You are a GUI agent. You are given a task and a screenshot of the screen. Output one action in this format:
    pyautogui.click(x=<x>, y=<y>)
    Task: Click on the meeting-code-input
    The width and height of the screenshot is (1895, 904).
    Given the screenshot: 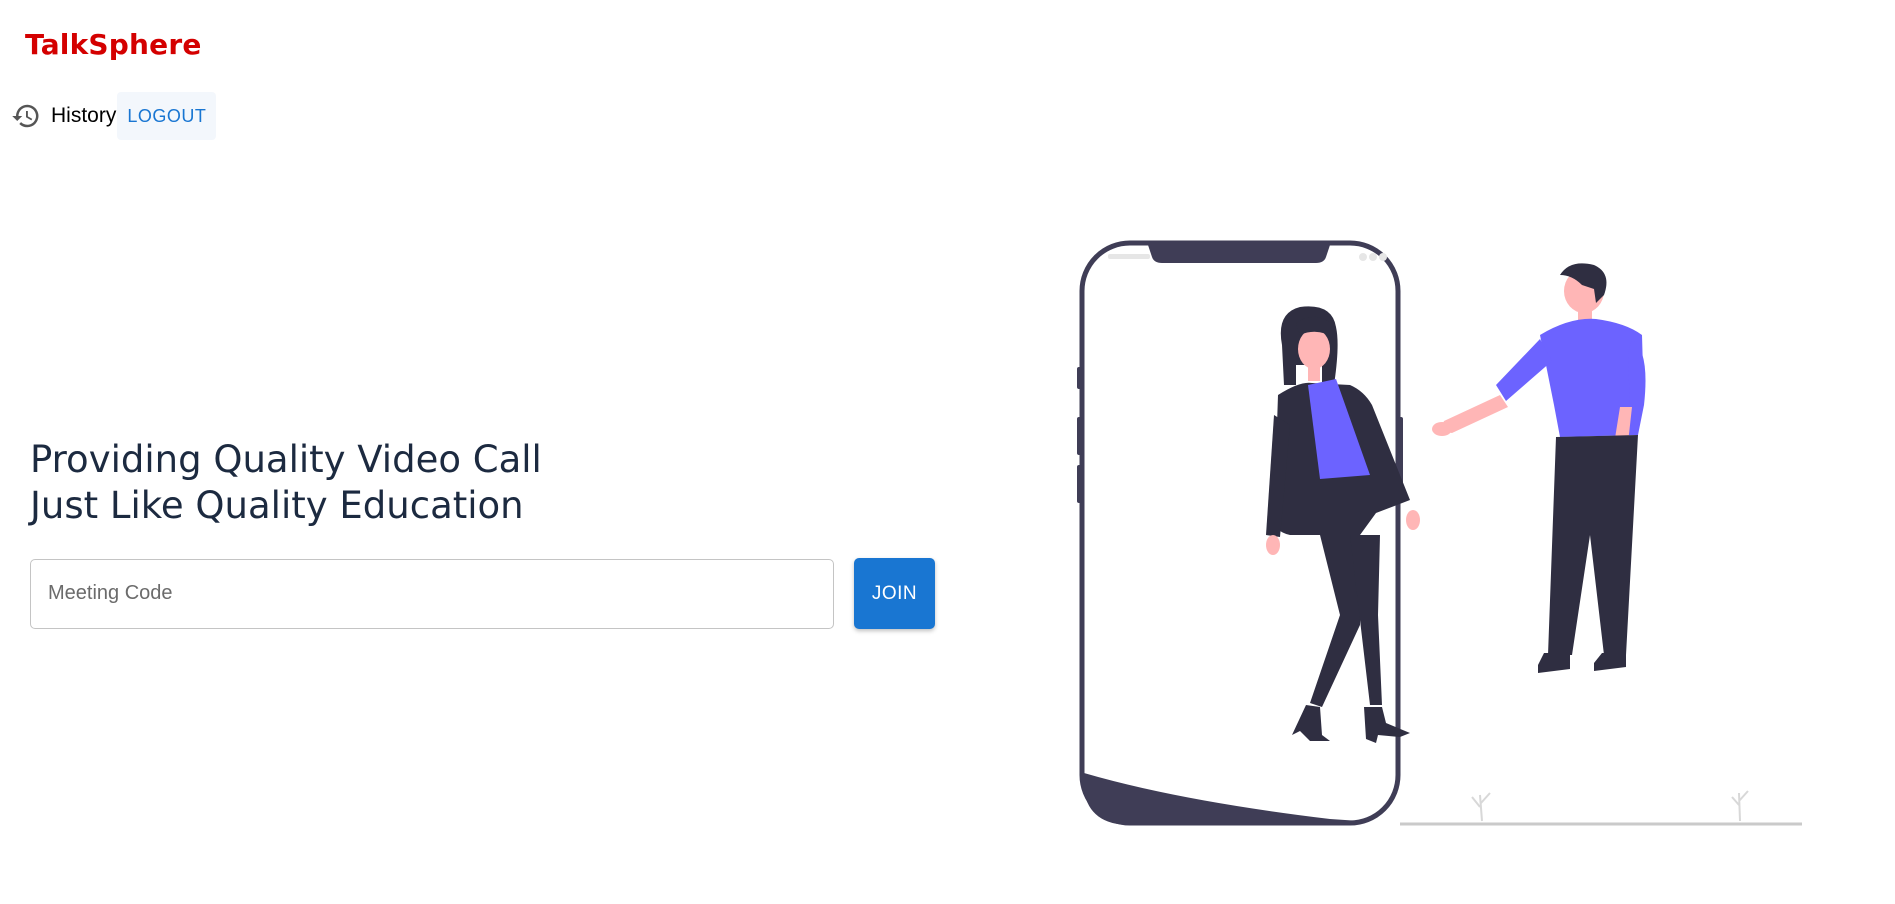 What is the action you would take?
    pyautogui.click(x=432, y=593)
    